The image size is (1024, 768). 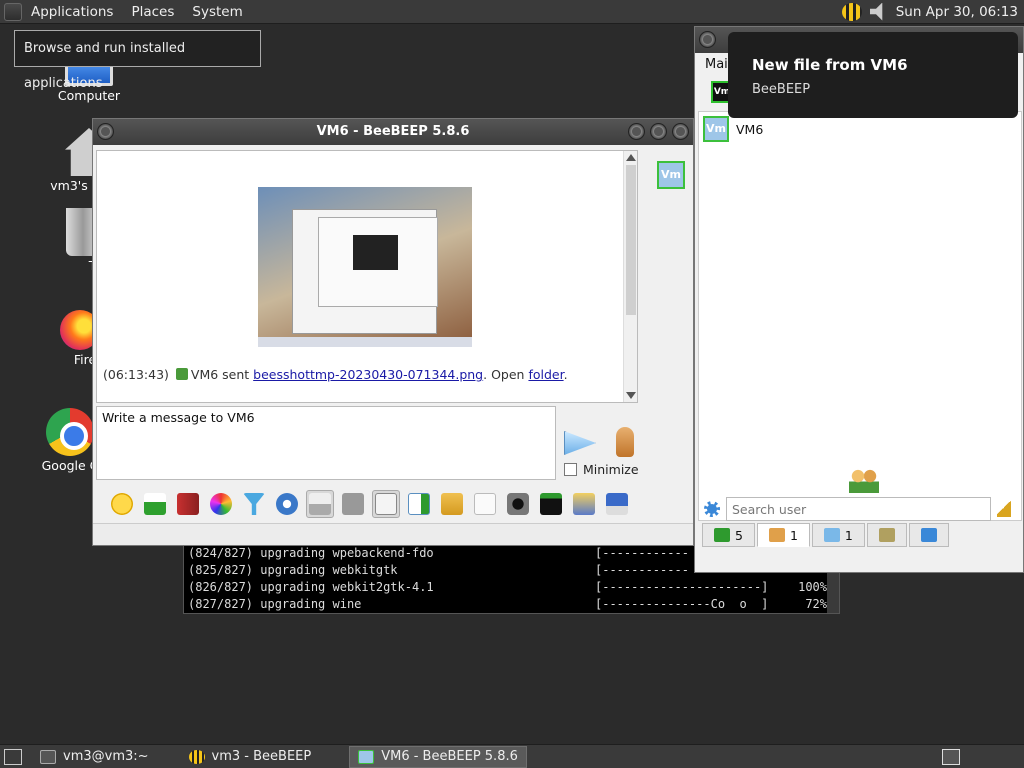 I want to click on user-list-item: Vm VM6, so click(x=733, y=129).